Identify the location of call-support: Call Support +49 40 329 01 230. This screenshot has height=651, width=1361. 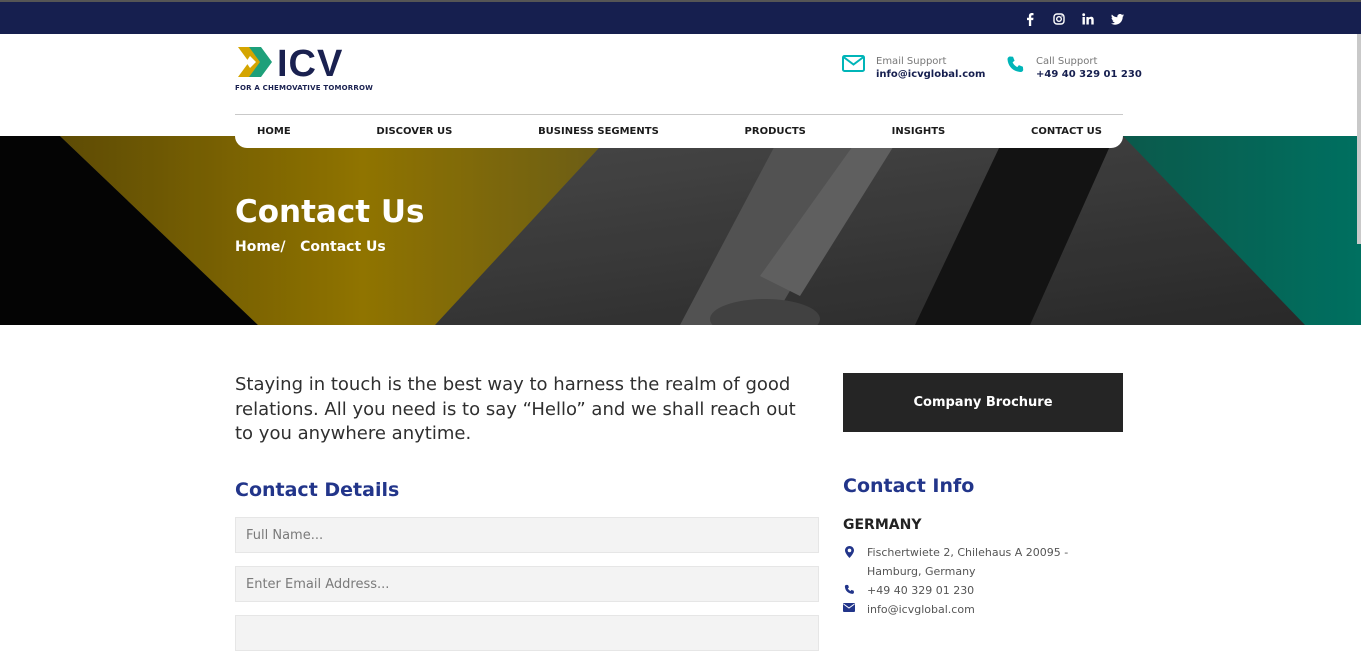
(1074, 68).